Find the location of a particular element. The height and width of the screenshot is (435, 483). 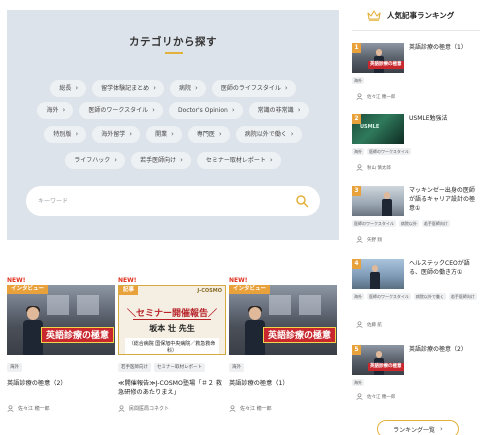

ranking-item: 2 USMLE USMLE勉強法 海外 医師のワークスタイル 秋山 慎太郎 is located at coordinates (416, 144).